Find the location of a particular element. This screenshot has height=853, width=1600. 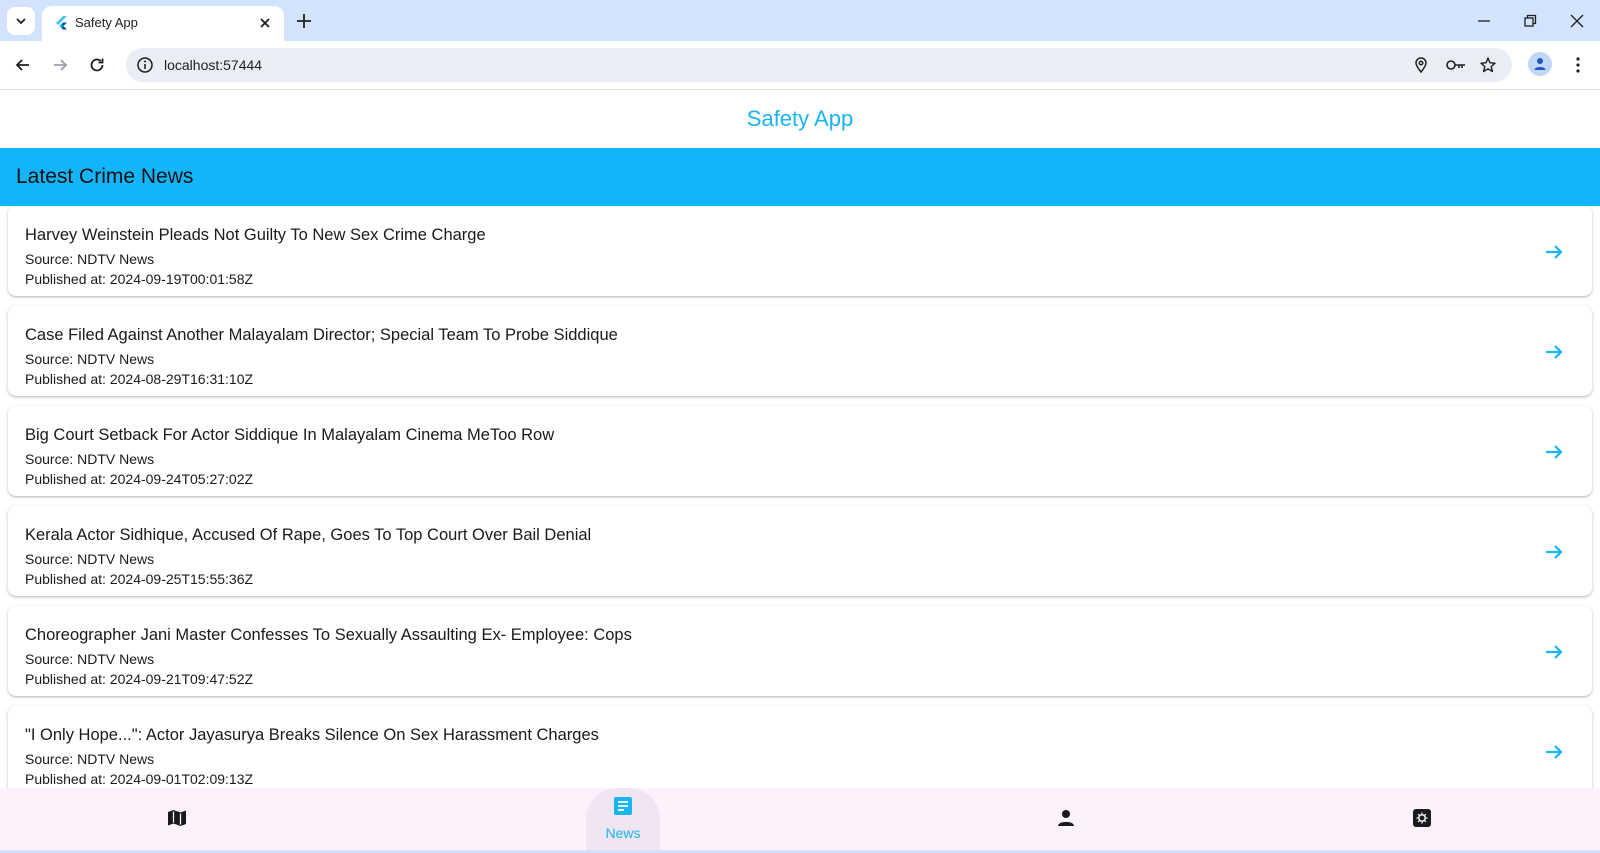

forward-arrow-icon is located at coordinates (60, 65).